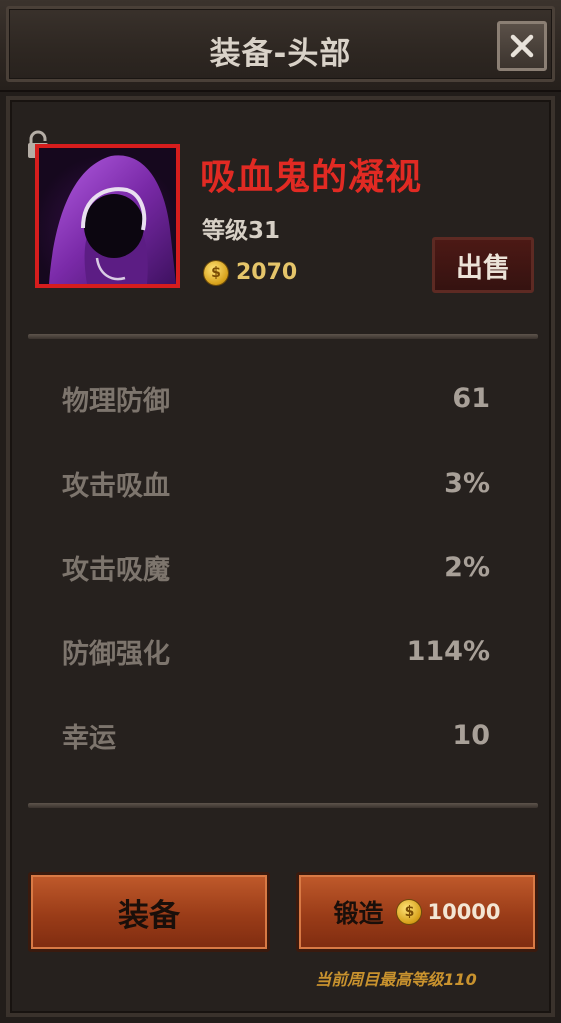 The width and height of the screenshot is (561, 1023). Describe the element at coordinates (116, 486) in the screenshot. I see `stat-label: 攻击吸血` at that location.